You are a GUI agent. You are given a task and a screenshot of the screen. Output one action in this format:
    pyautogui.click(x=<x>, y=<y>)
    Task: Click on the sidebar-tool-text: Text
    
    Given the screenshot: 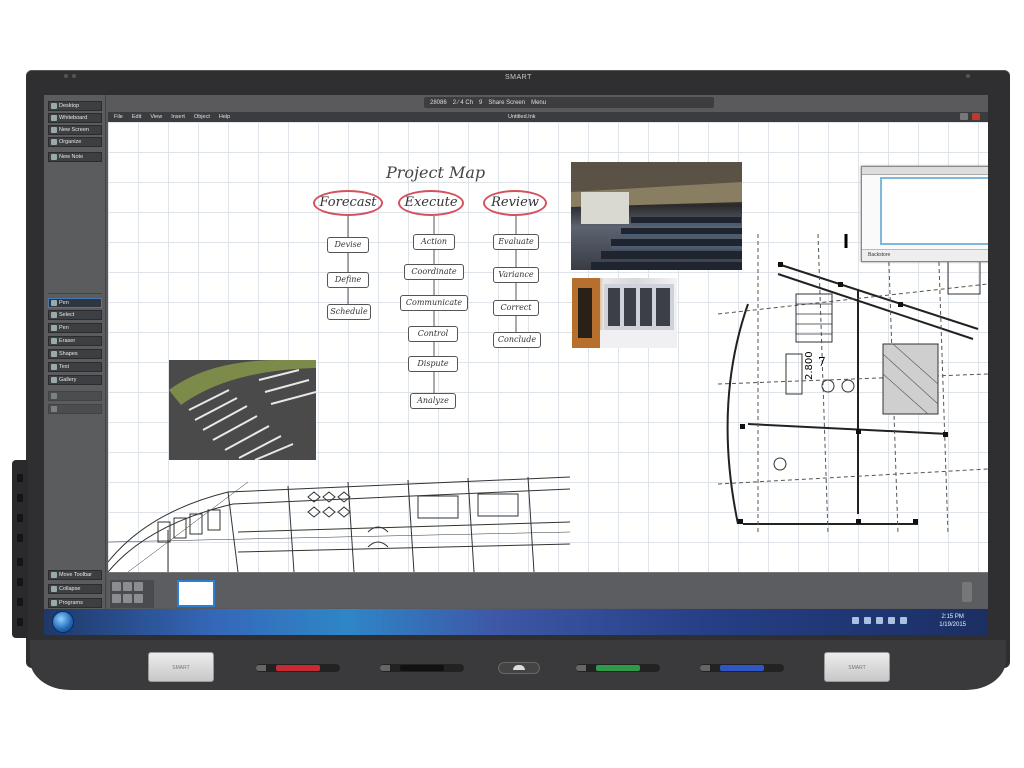 What is the action you would take?
    pyautogui.click(x=75, y=367)
    